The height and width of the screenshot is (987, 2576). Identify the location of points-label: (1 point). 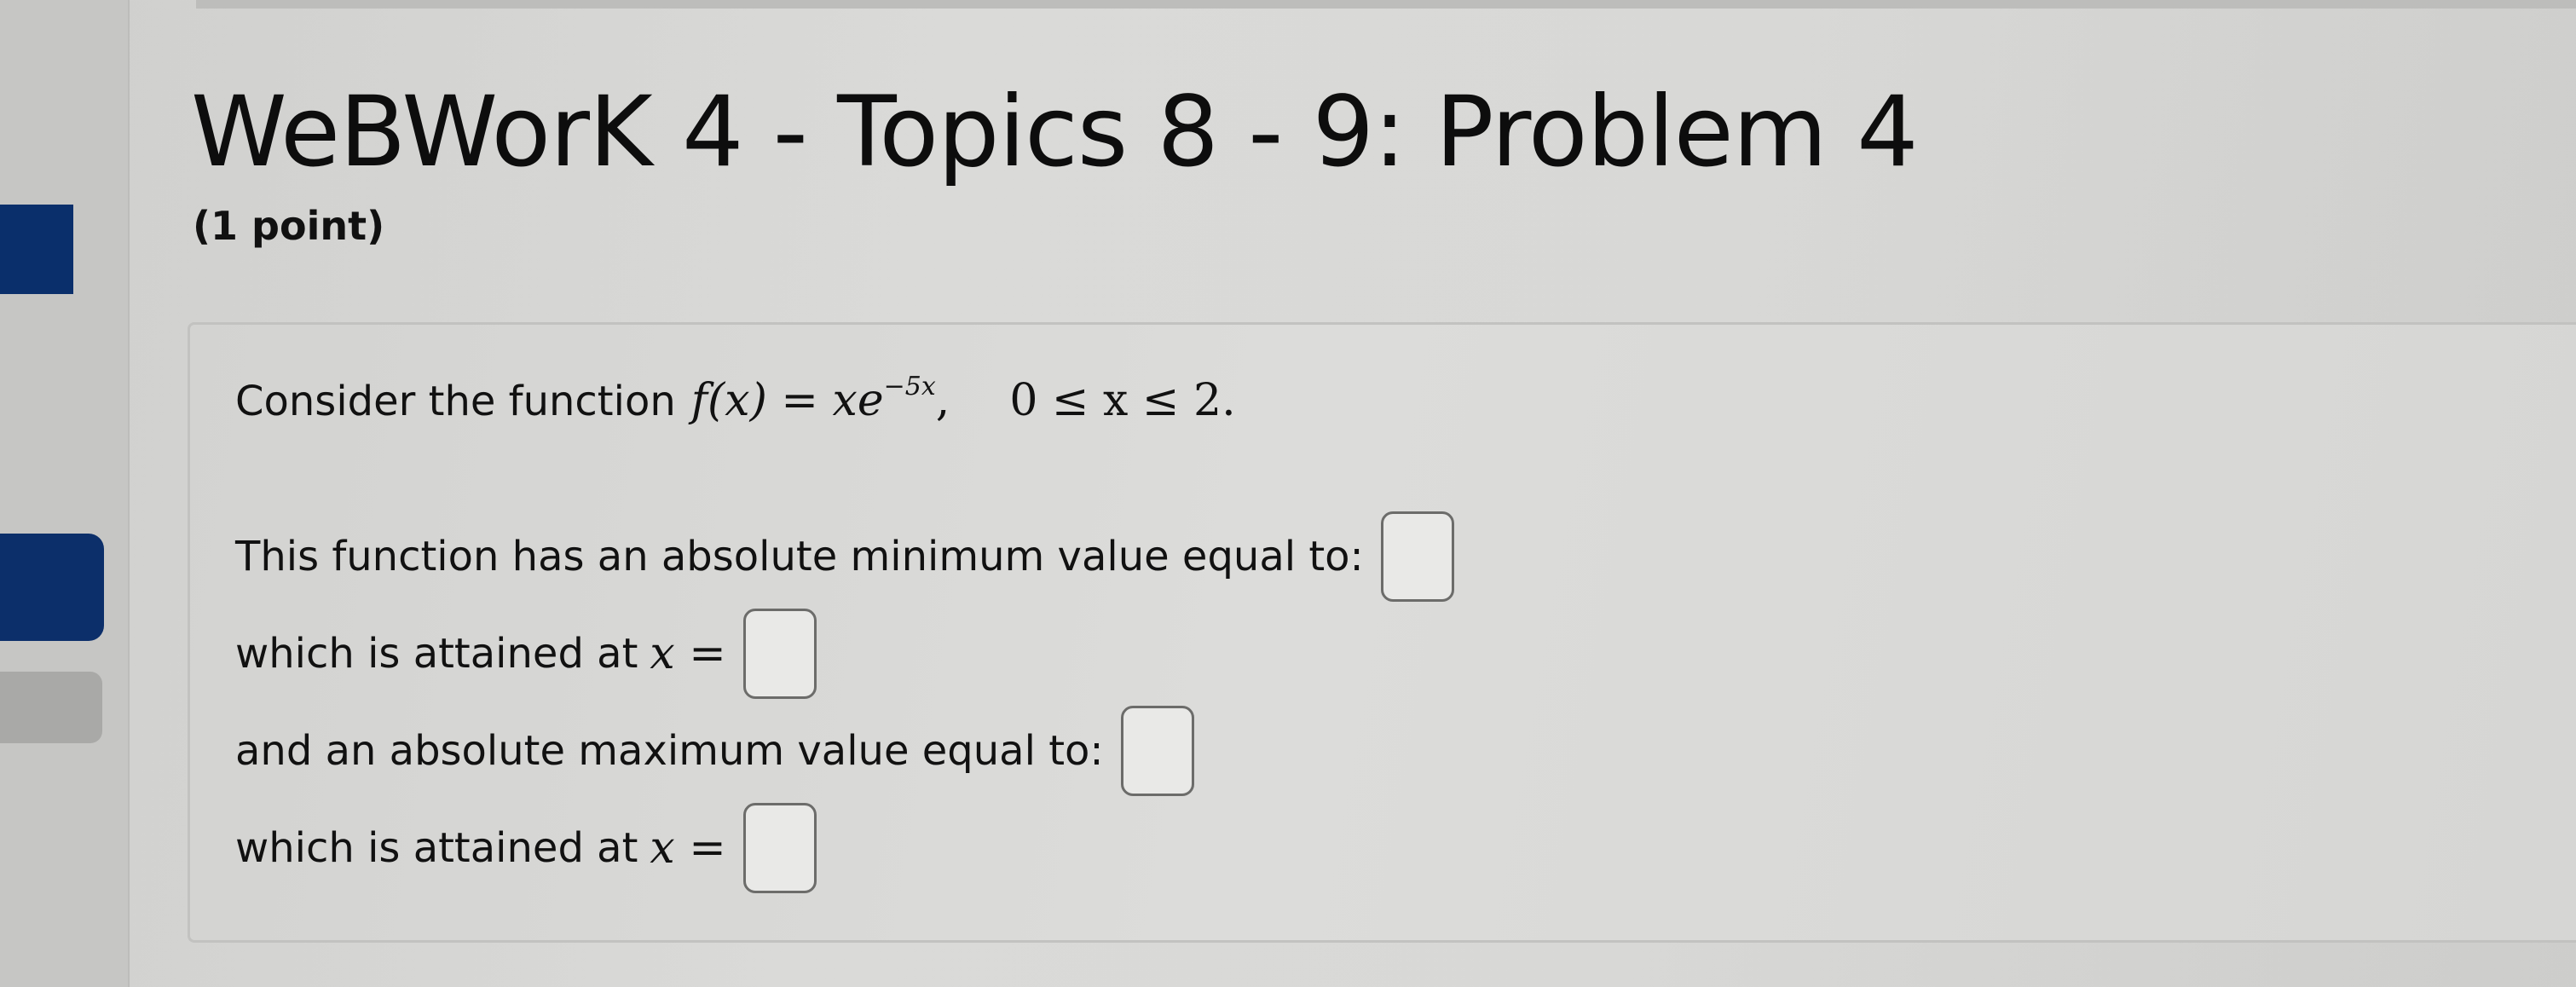
(289, 226).